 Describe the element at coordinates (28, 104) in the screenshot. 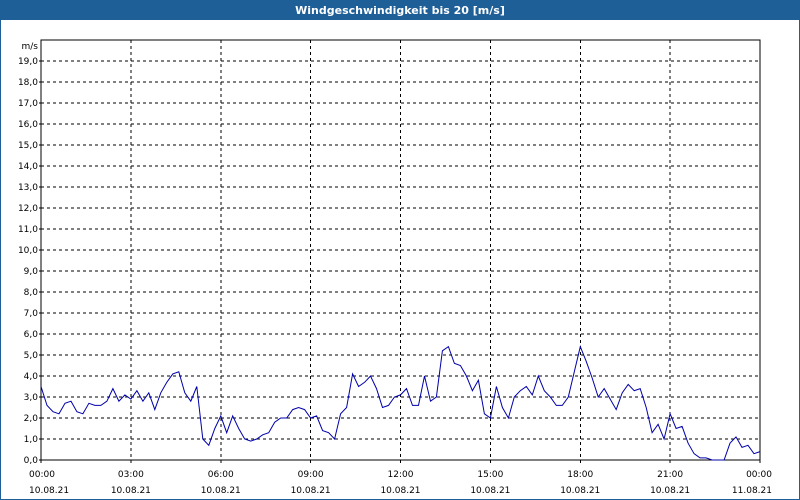

I see `y-tick-label: 17,0` at that location.